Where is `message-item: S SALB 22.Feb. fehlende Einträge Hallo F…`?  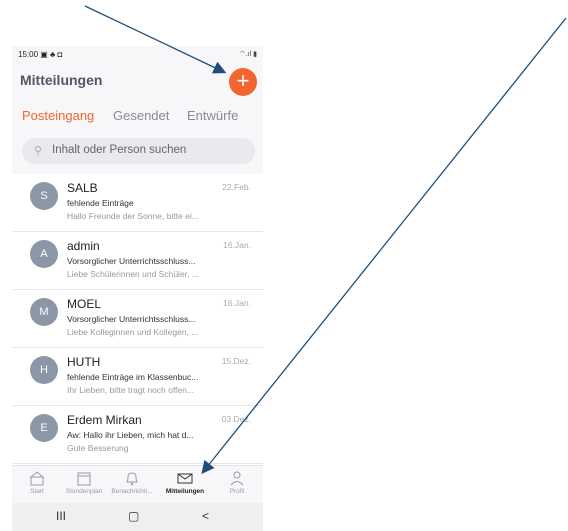 message-item: S SALB 22.Feb. fehlende Einträge Hallo F… is located at coordinates (137, 203).